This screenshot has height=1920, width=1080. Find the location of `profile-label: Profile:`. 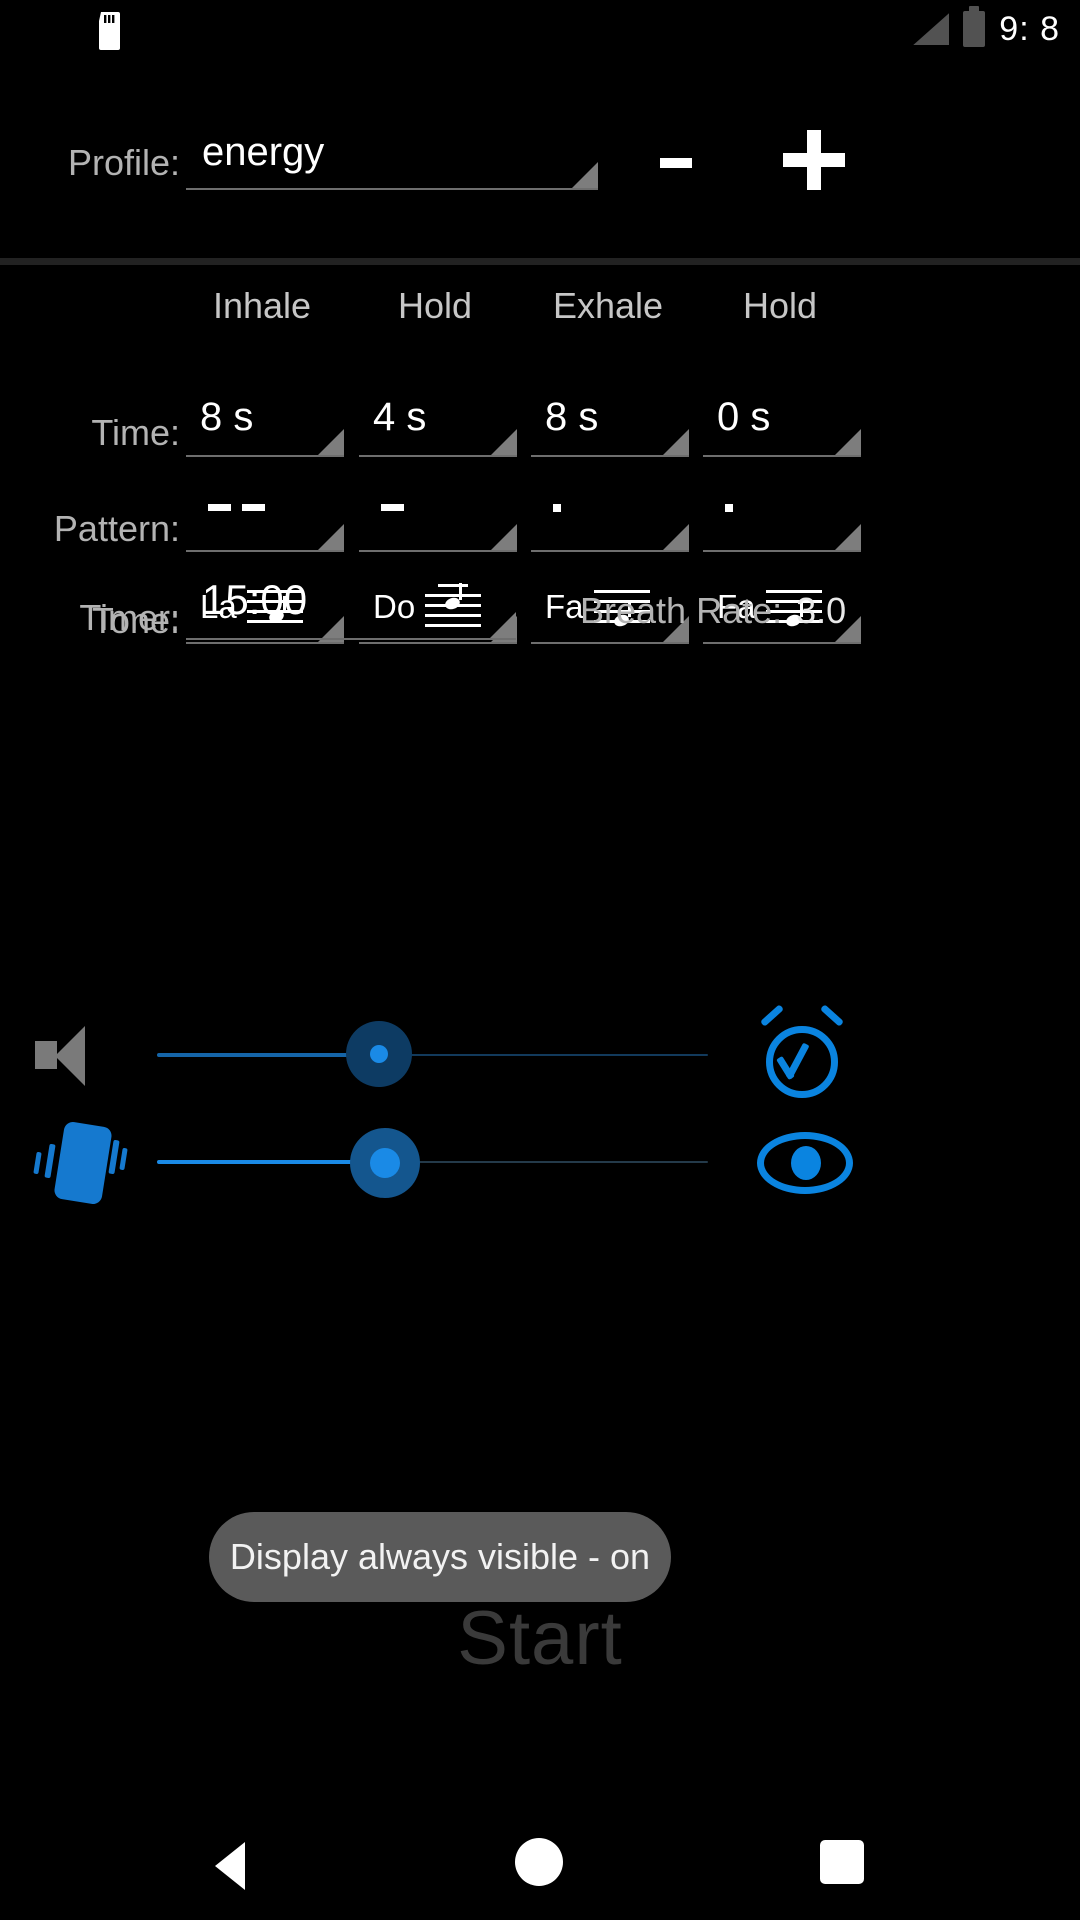

profile-label: Profile: is located at coordinates (124, 162).